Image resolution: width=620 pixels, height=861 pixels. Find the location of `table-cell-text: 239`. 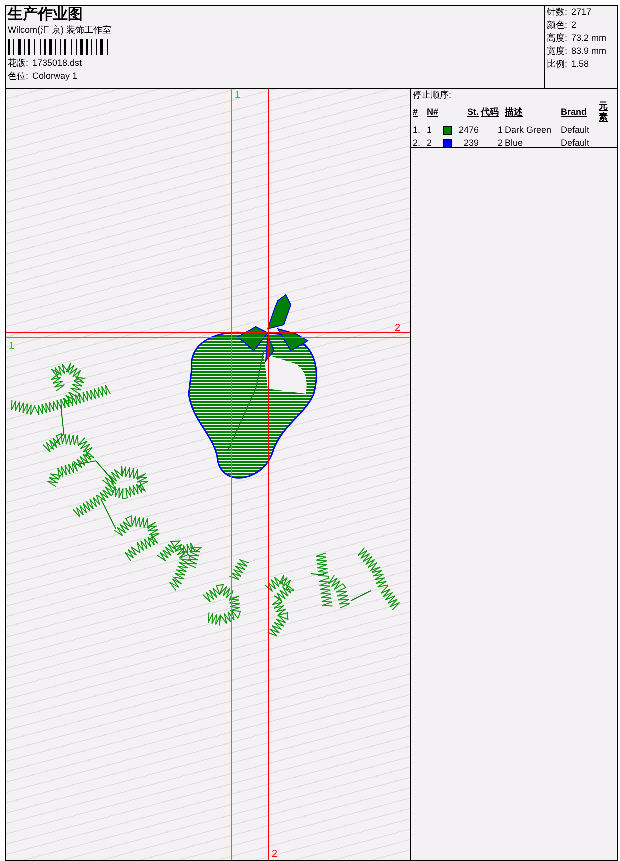

table-cell-text: 239 is located at coordinates (470, 143).